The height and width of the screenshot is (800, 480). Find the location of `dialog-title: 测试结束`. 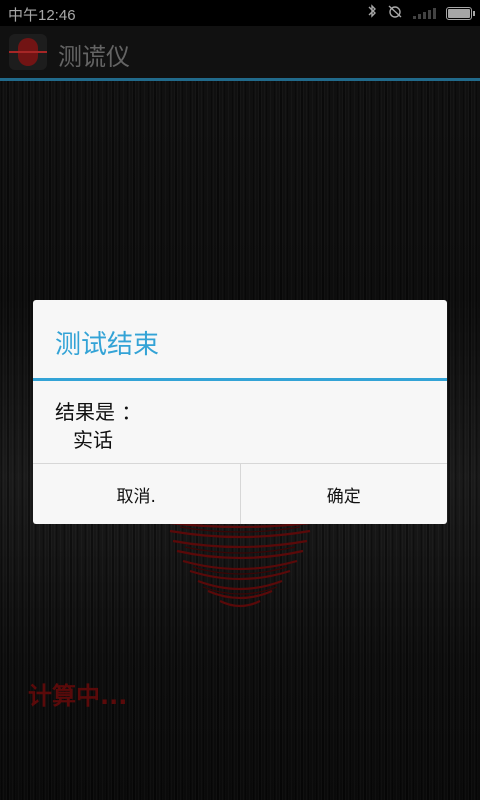

dialog-title: 测试结束 is located at coordinates (107, 345).